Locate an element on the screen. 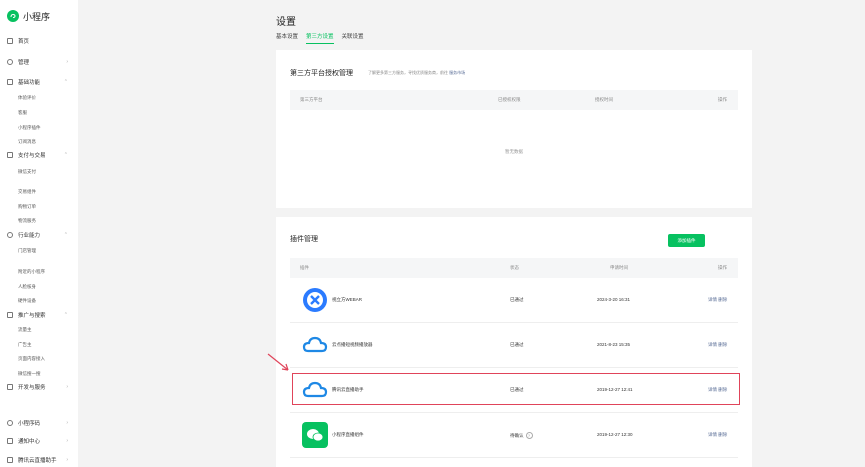 This screenshot has height=467, width=865. auth-tip-text: 了解更多第三方服务，寻找优质服务商，前往 is located at coordinates (408, 72).